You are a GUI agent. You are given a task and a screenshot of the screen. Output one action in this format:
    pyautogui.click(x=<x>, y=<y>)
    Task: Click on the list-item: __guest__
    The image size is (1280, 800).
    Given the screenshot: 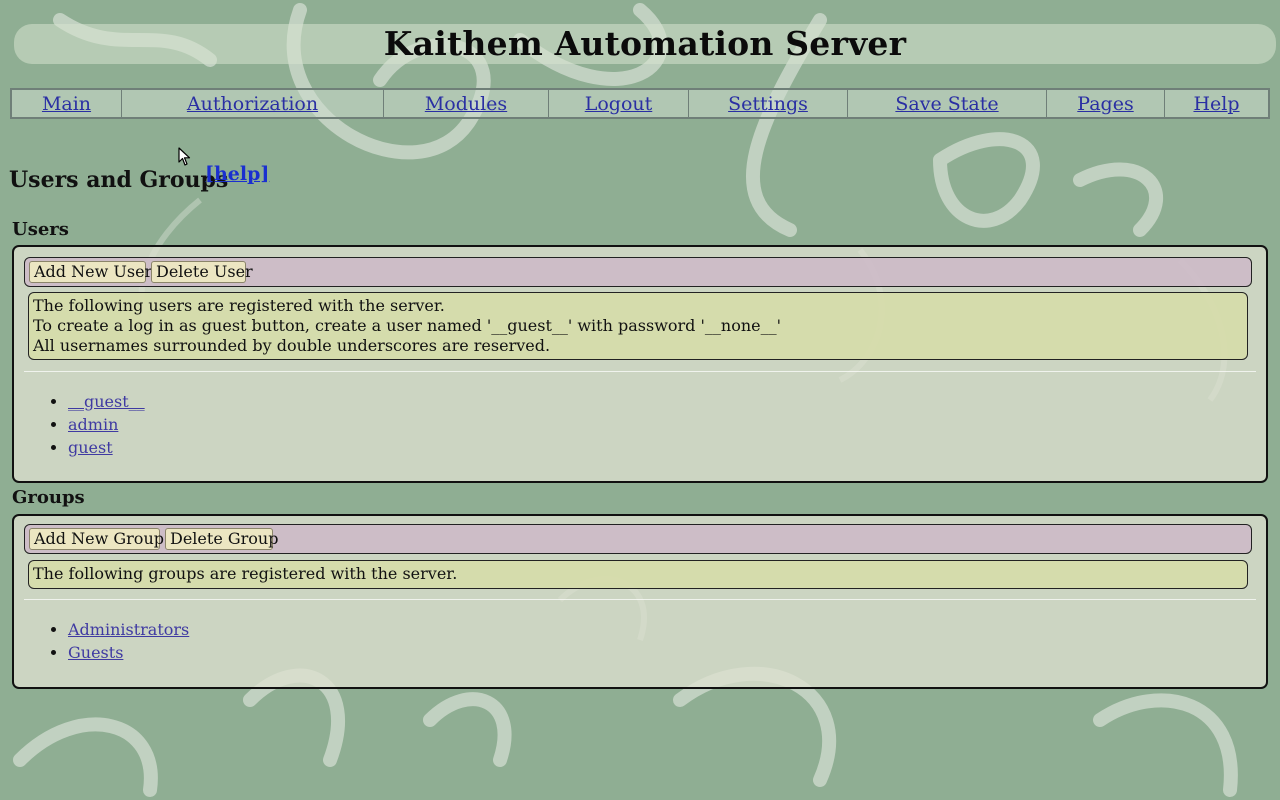 What is the action you would take?
    pyautogui.click(x=106, y=401)
    